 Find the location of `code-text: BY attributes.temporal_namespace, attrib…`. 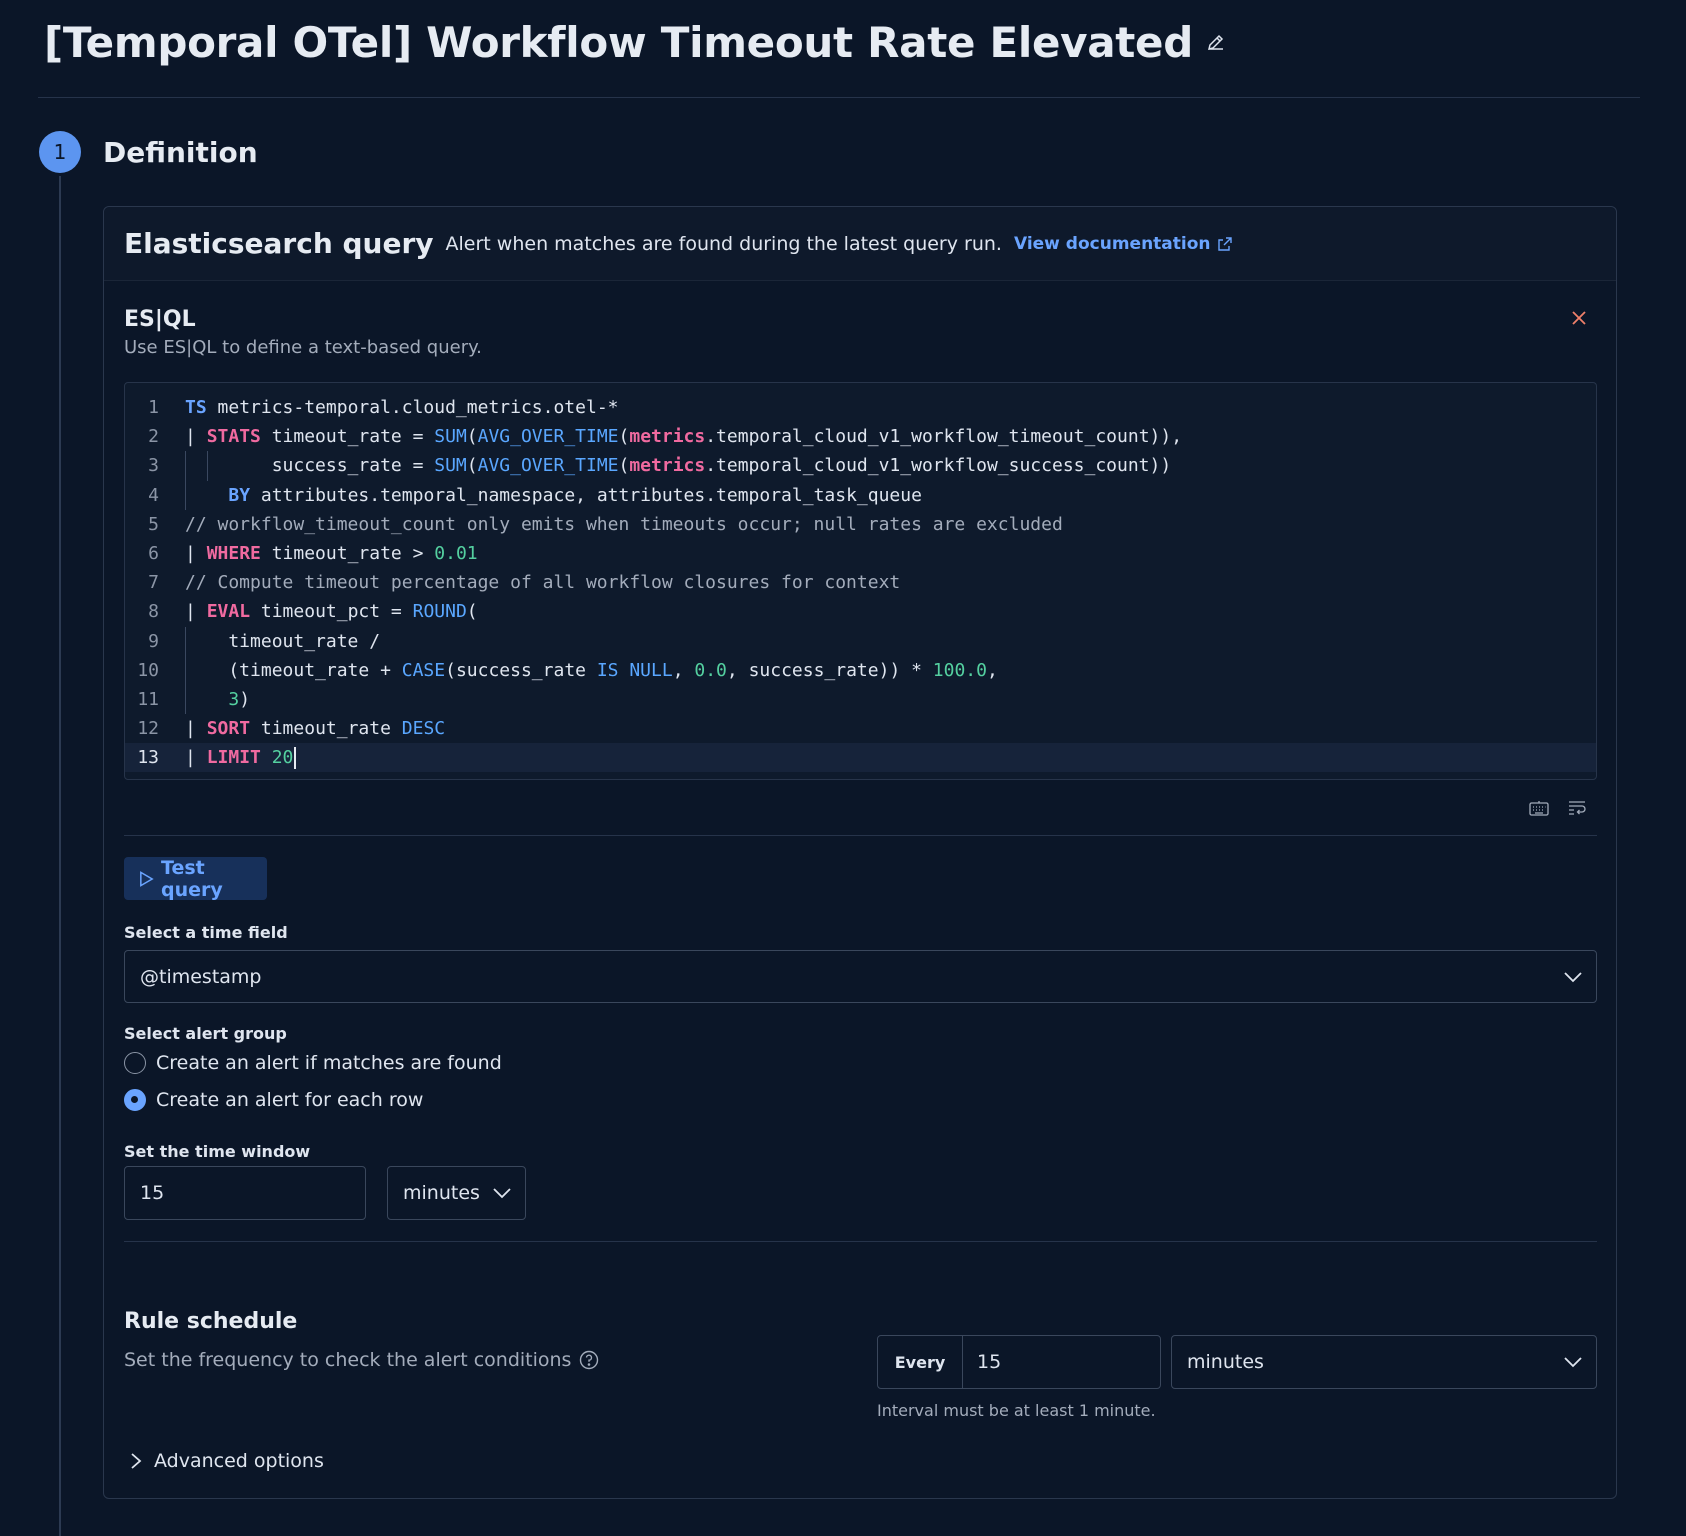

code-text: BY attributes.temporal_namespace, attrib… is located at coordinates (553, 495).